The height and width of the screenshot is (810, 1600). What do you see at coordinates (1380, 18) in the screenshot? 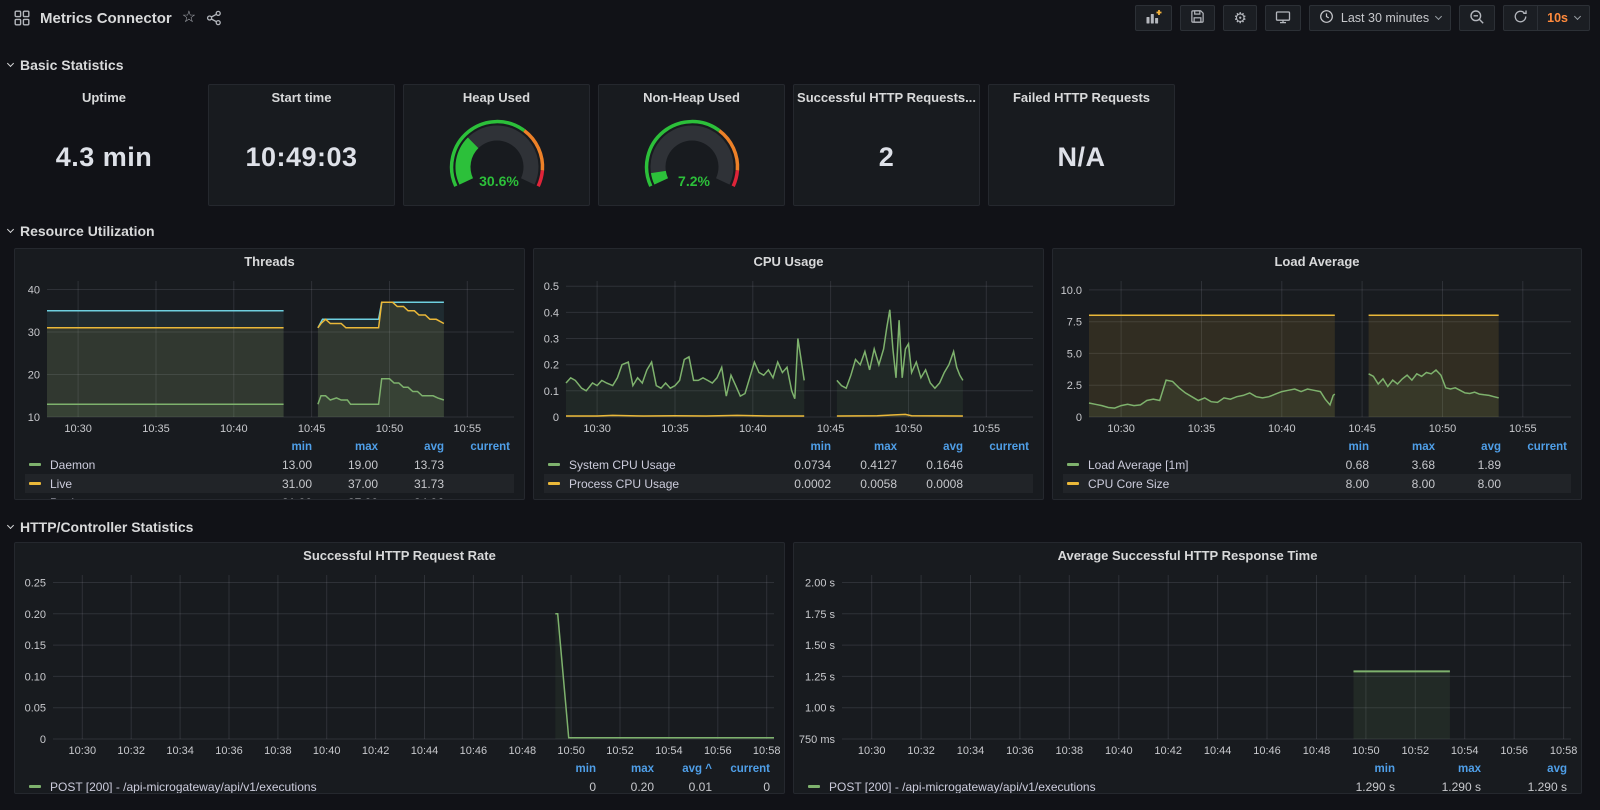
I see `time-range-picker: Last 30 minutes` at bounding box center [1380, 18].